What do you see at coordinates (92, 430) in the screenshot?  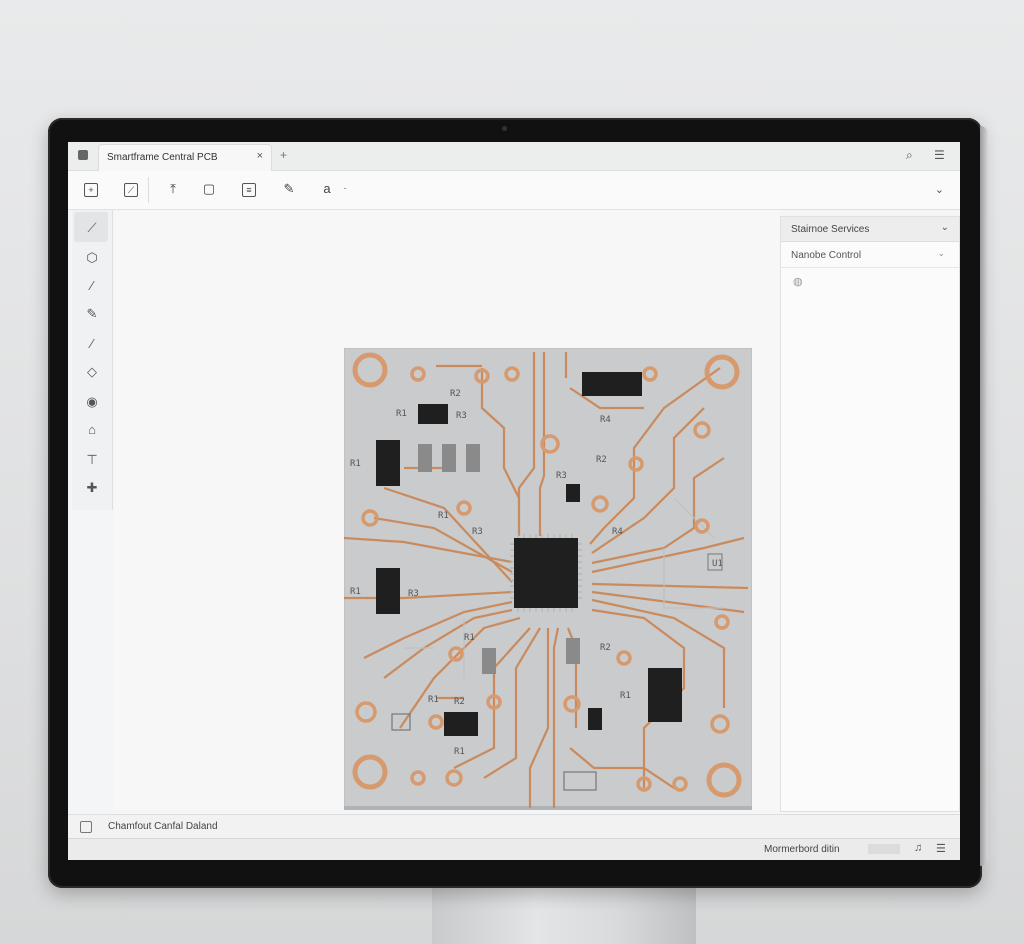 I see `shape-tool-icon: ⌂` at bounding box center [92, 430].